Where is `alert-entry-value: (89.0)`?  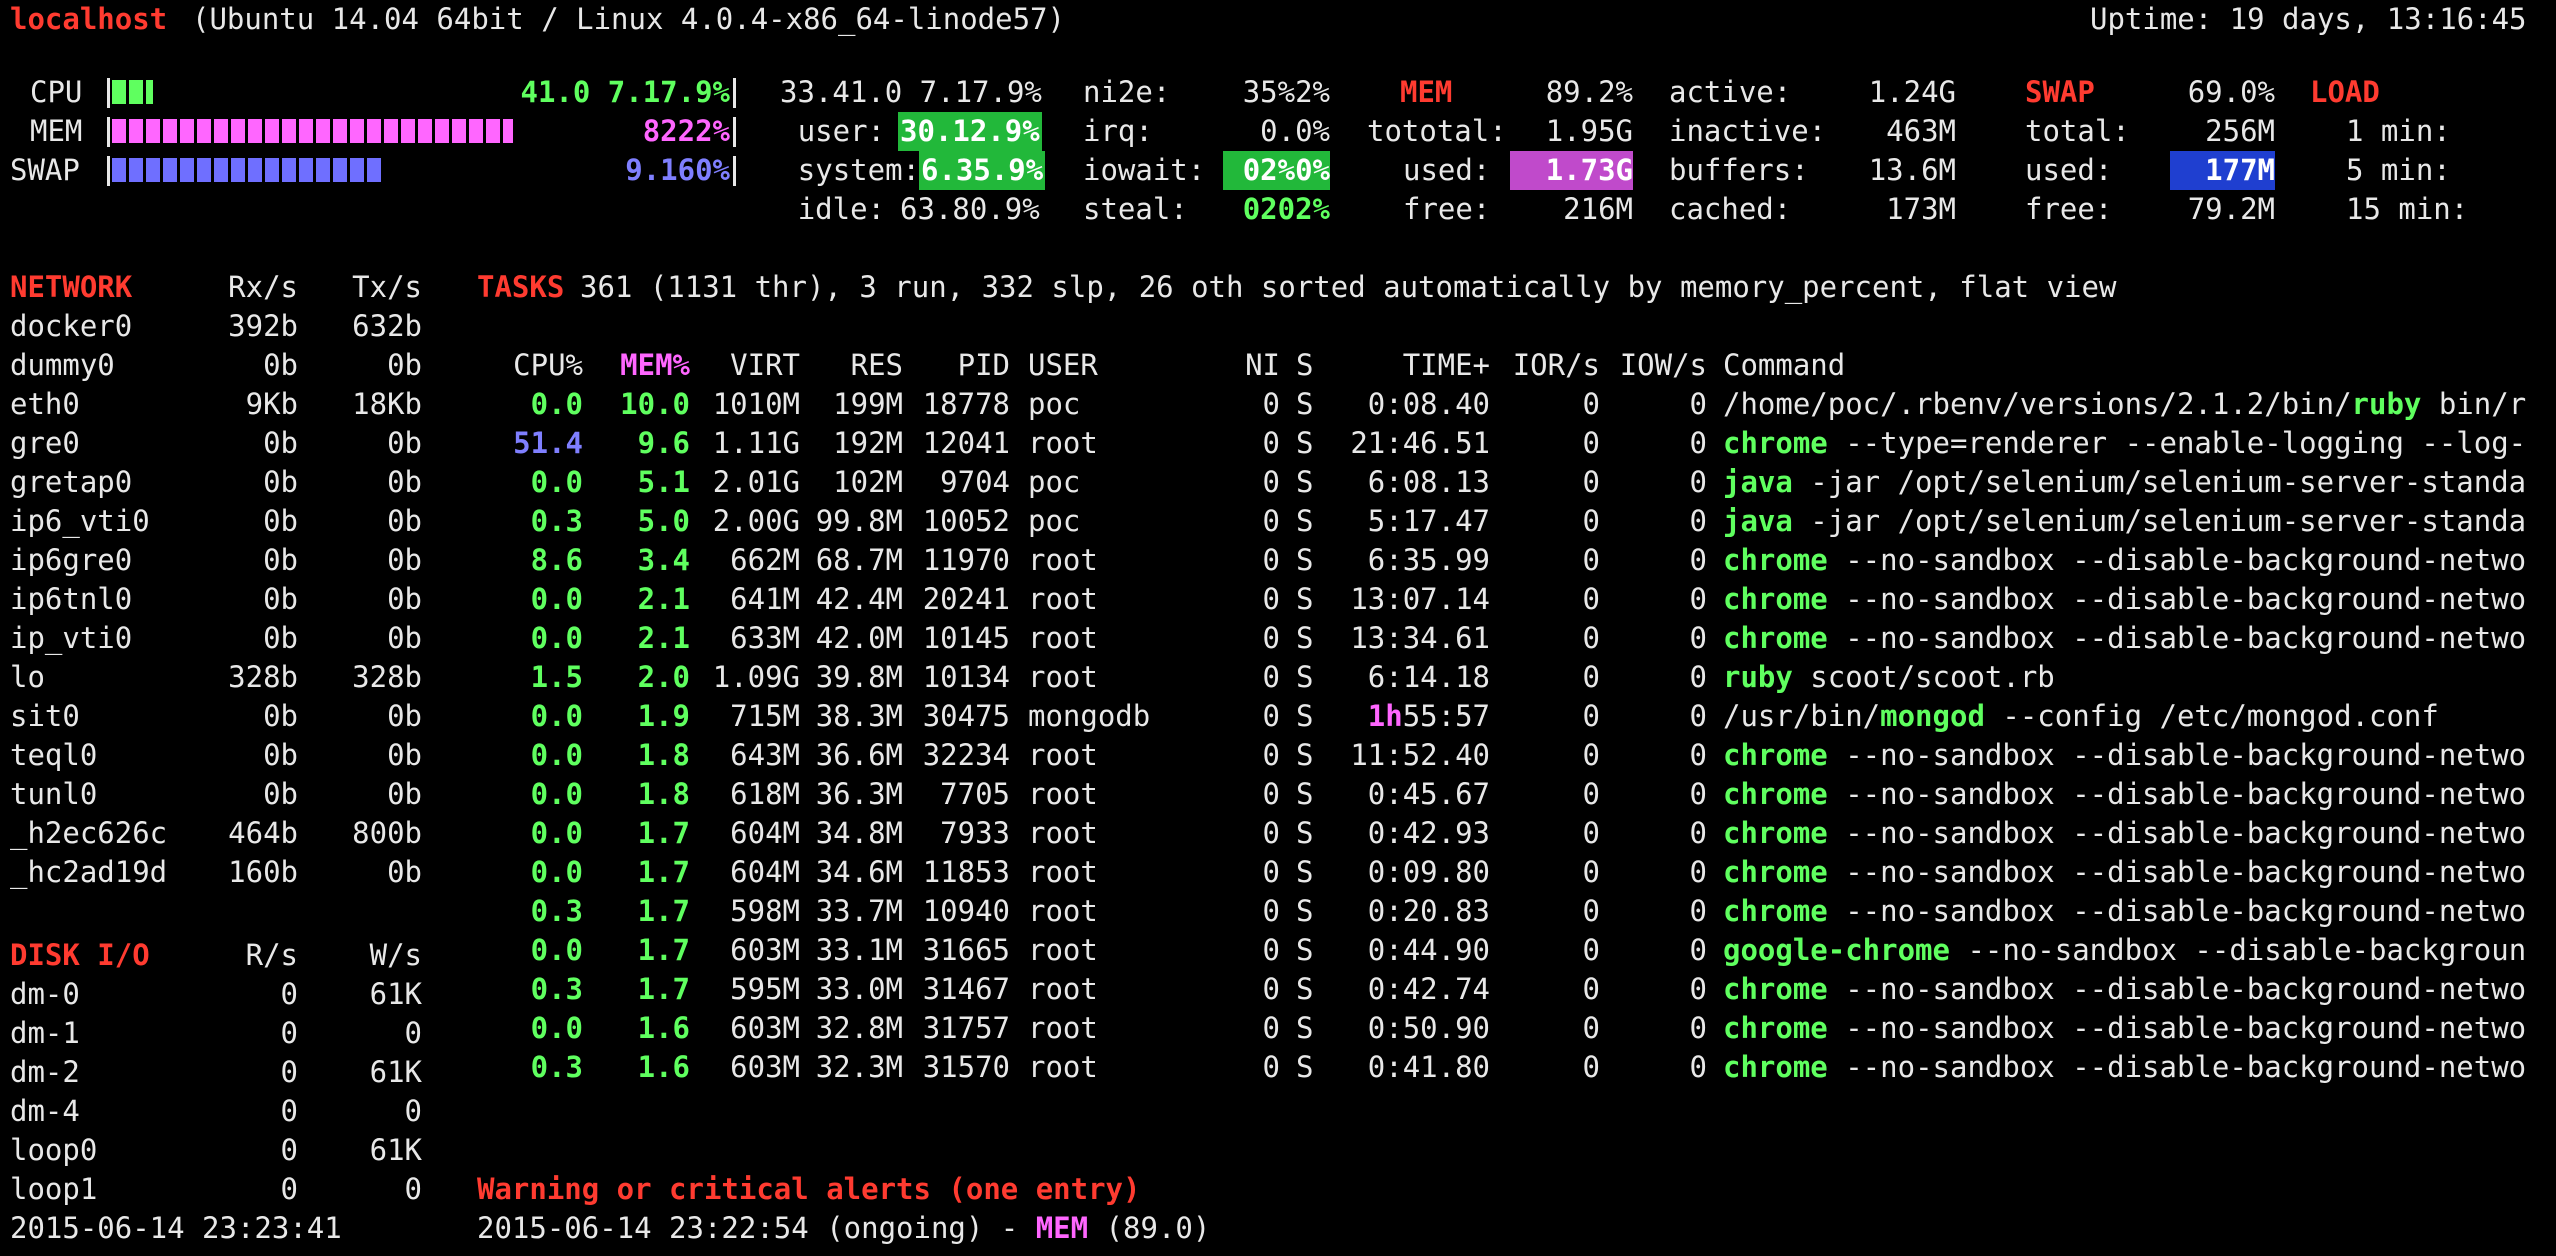
alert-entry-value: (89.0) is located at coordinates (1149, 1228).